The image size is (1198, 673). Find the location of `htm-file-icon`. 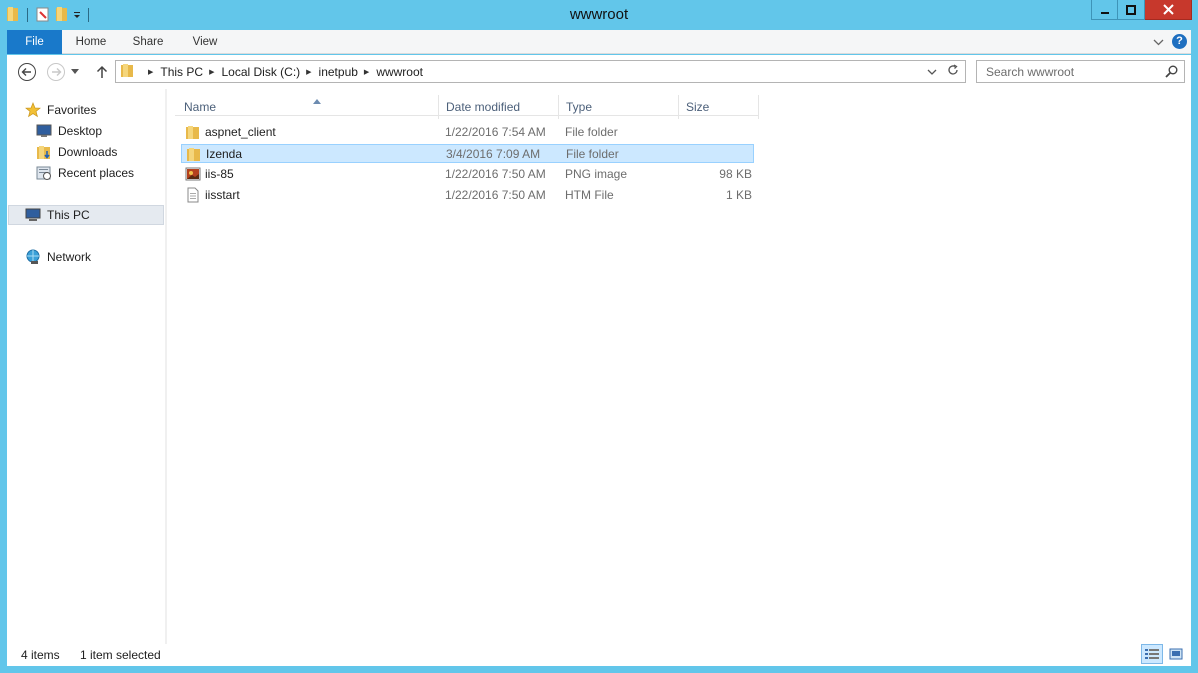

htm-file-icon is located at coordinates (193, 195).